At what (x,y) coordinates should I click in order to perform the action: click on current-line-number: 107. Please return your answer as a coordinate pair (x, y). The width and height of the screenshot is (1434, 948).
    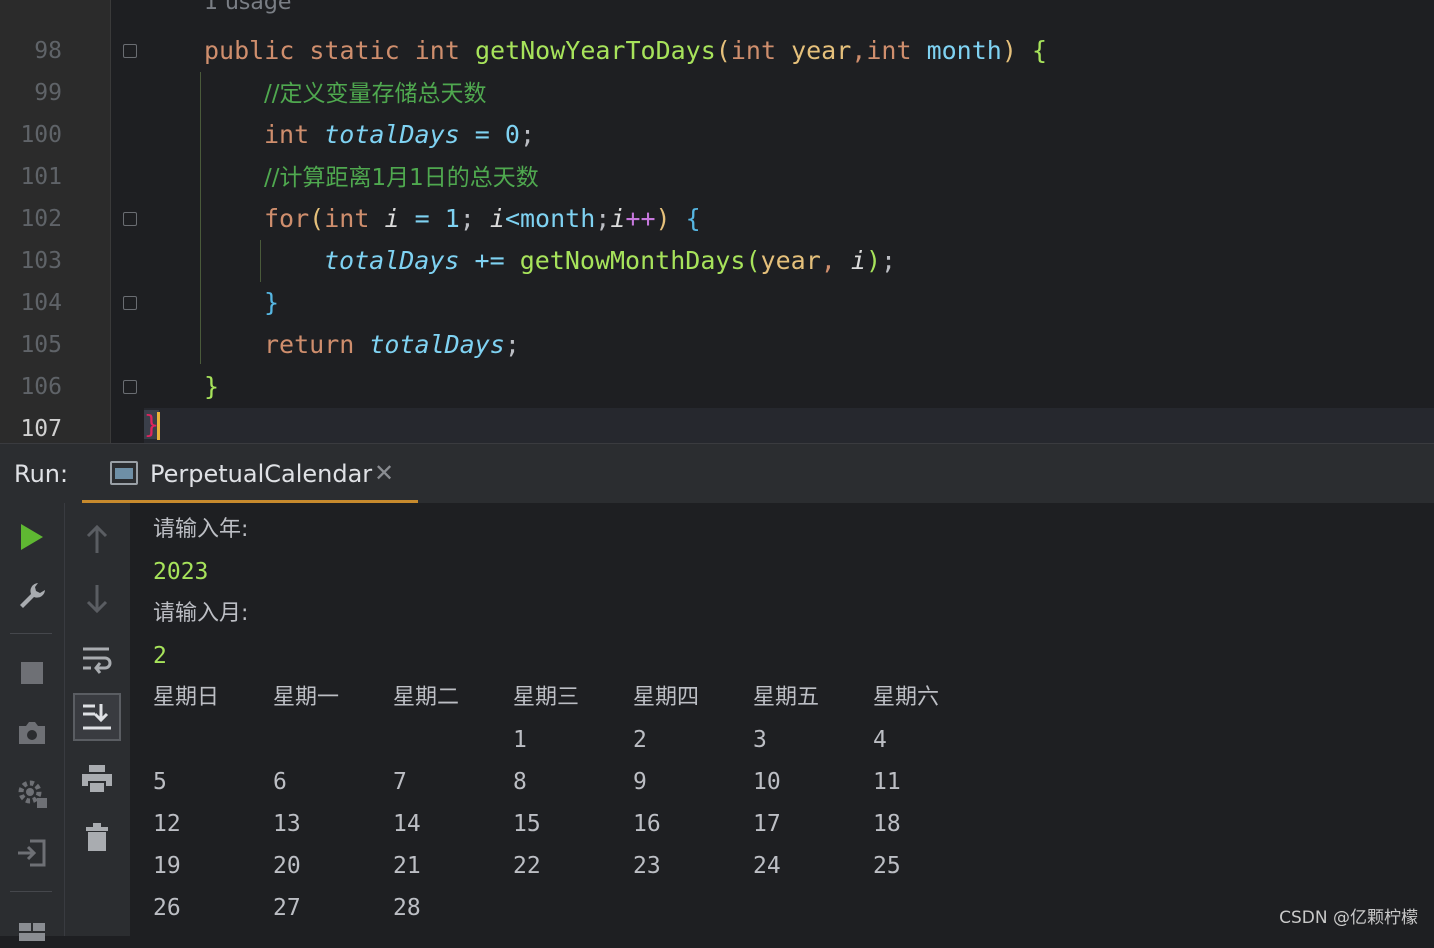
    Looking at the image, I should click on (41, 429).